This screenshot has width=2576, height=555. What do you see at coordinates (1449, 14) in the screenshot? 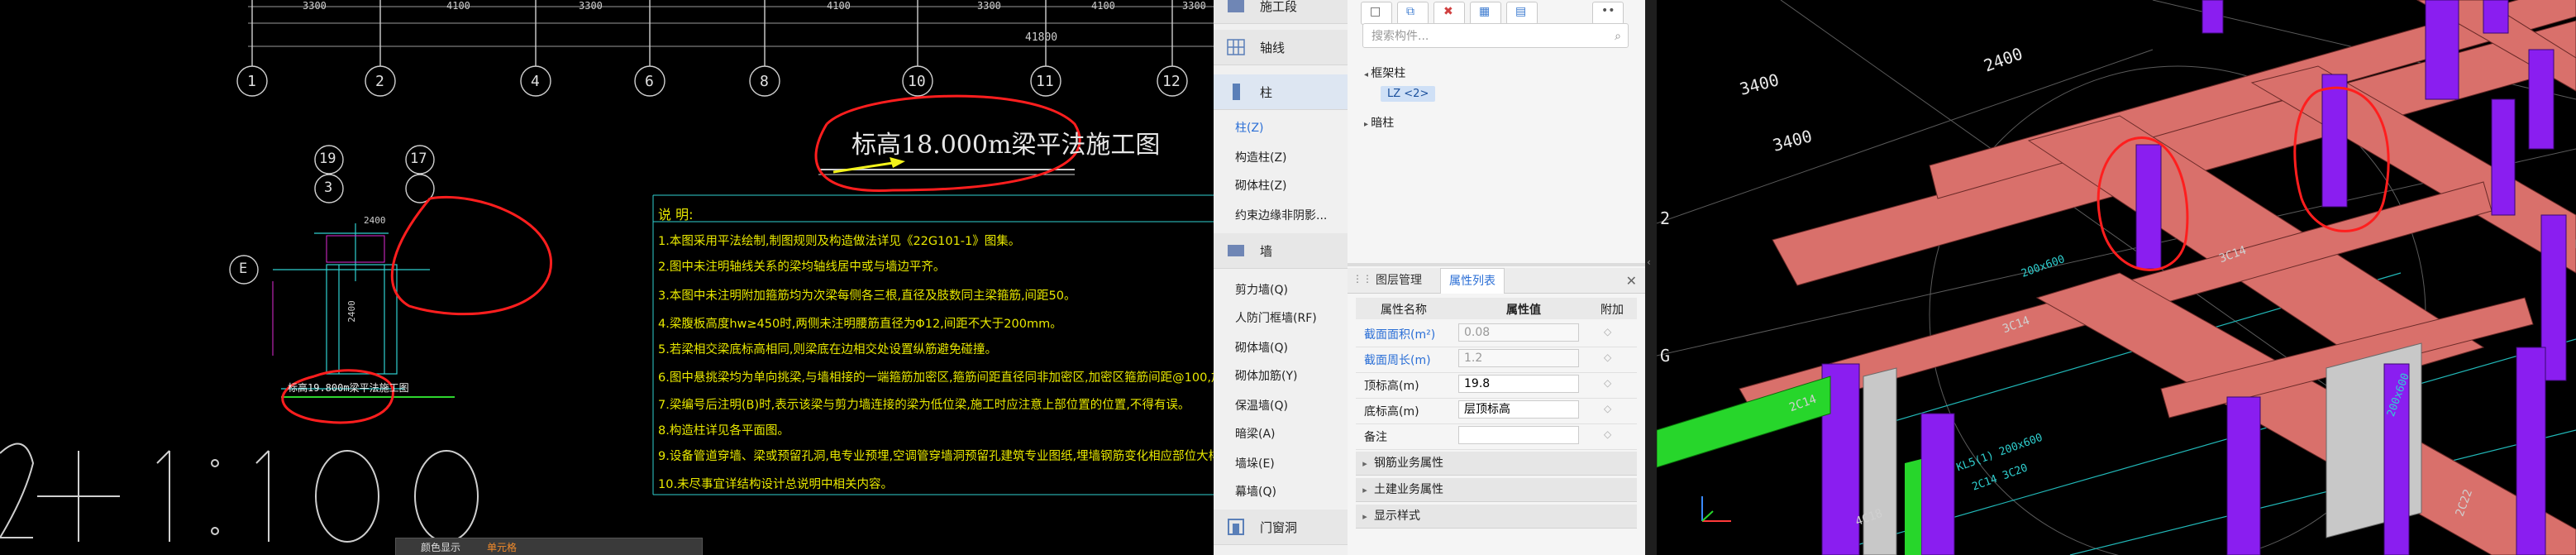
I see `delete-button: ✖` at bounding box center [1449, 14].